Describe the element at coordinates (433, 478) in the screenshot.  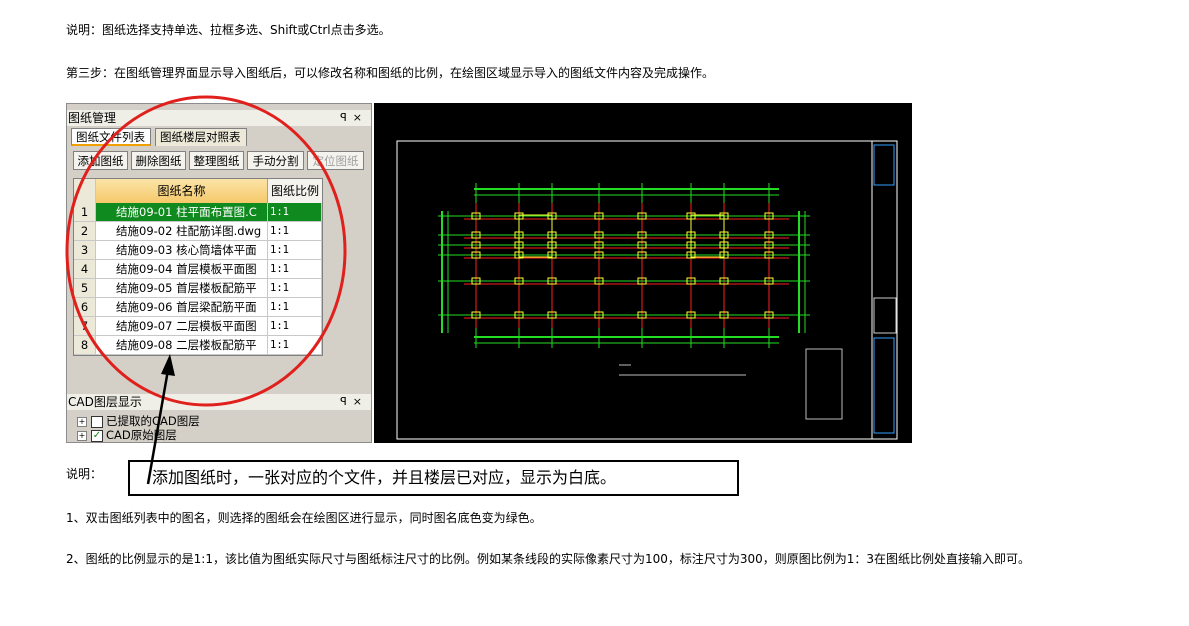
I see `note-callout-box: 添加图纸时，一张对应的个文件，并且楼层已对应，显示为白底。` at that location.